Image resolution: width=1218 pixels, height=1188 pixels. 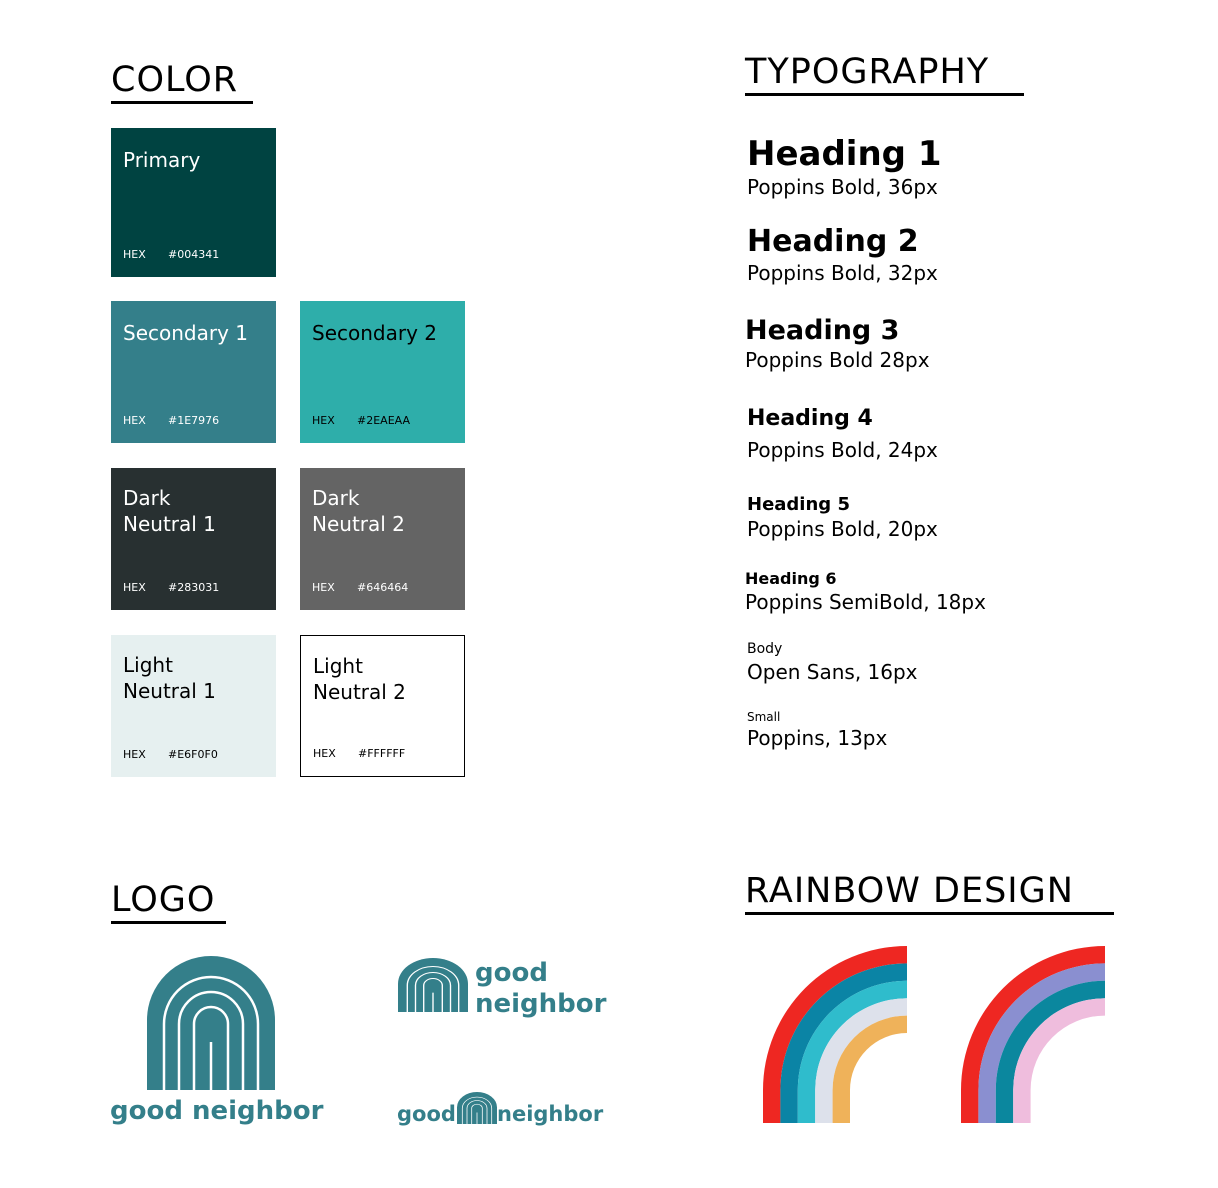 I want to click on logo-wordmark-stacked: good neighbor, so click(x=217, y=1111).